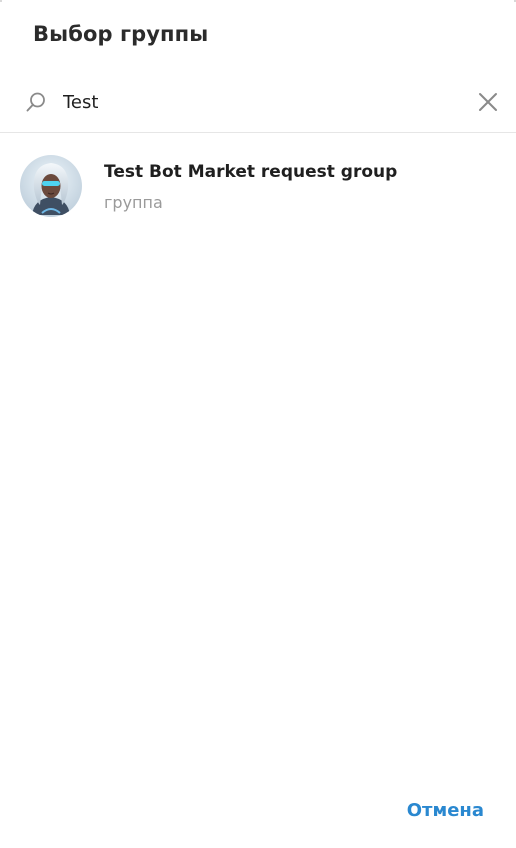 This screenshot has width=516, height=848. Describe the element at coordinates (253, 102) in the screenshot. I see `search-input` at that location.